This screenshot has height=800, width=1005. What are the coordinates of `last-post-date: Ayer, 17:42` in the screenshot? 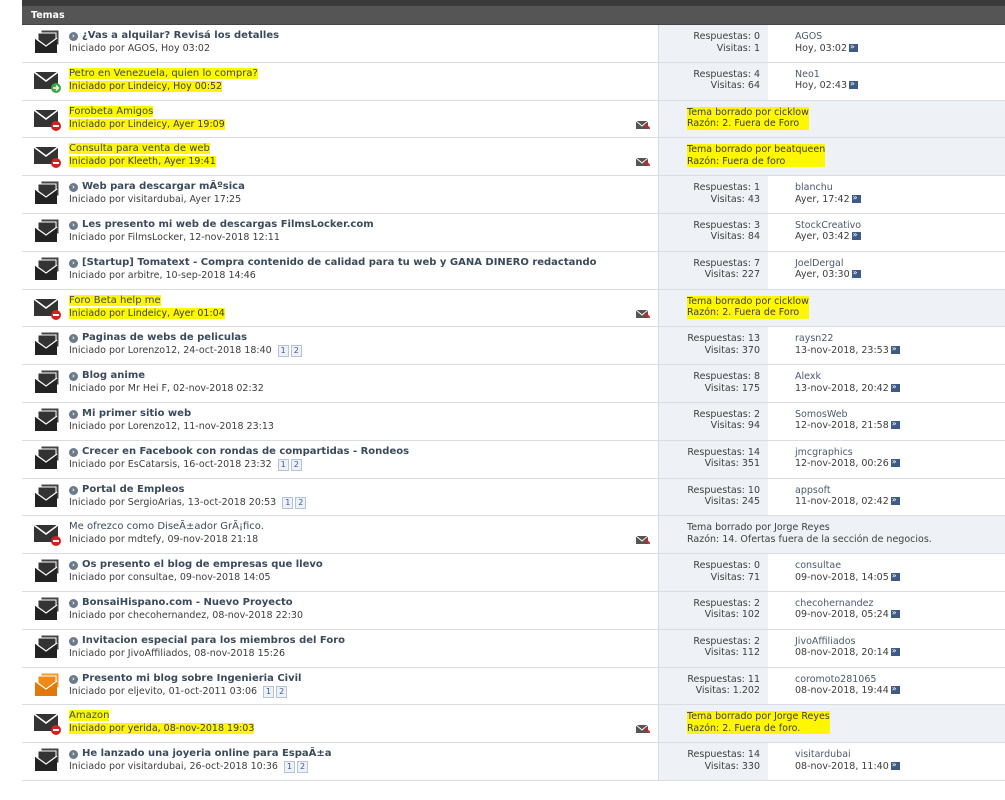 It's located at (822, 199).